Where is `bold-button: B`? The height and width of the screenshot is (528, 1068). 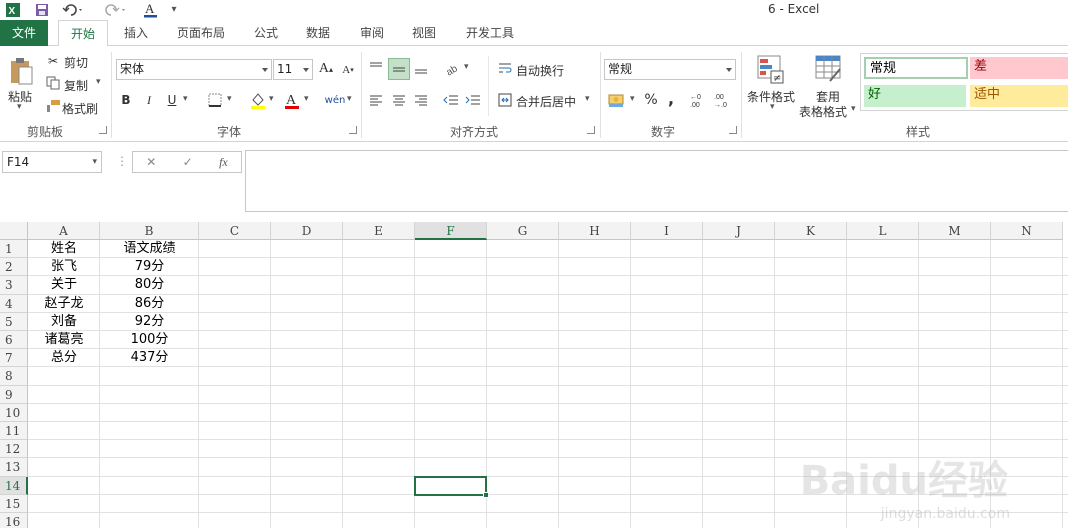 bold-button: B is located at coordinates (126, 100).